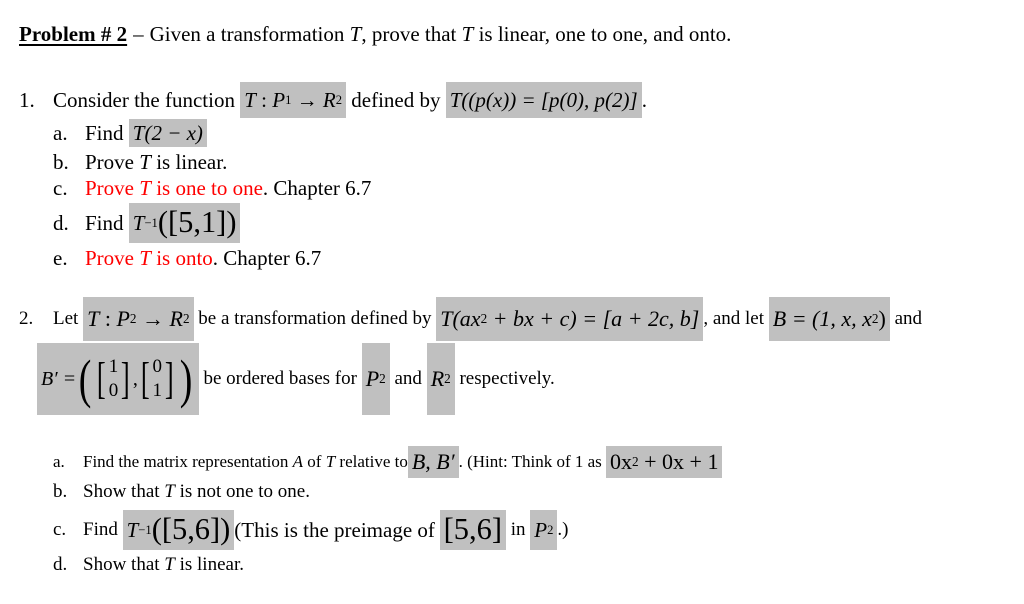 The image size is (1024, 604). I want to click on equation-P2: P2, so click(375, 379).